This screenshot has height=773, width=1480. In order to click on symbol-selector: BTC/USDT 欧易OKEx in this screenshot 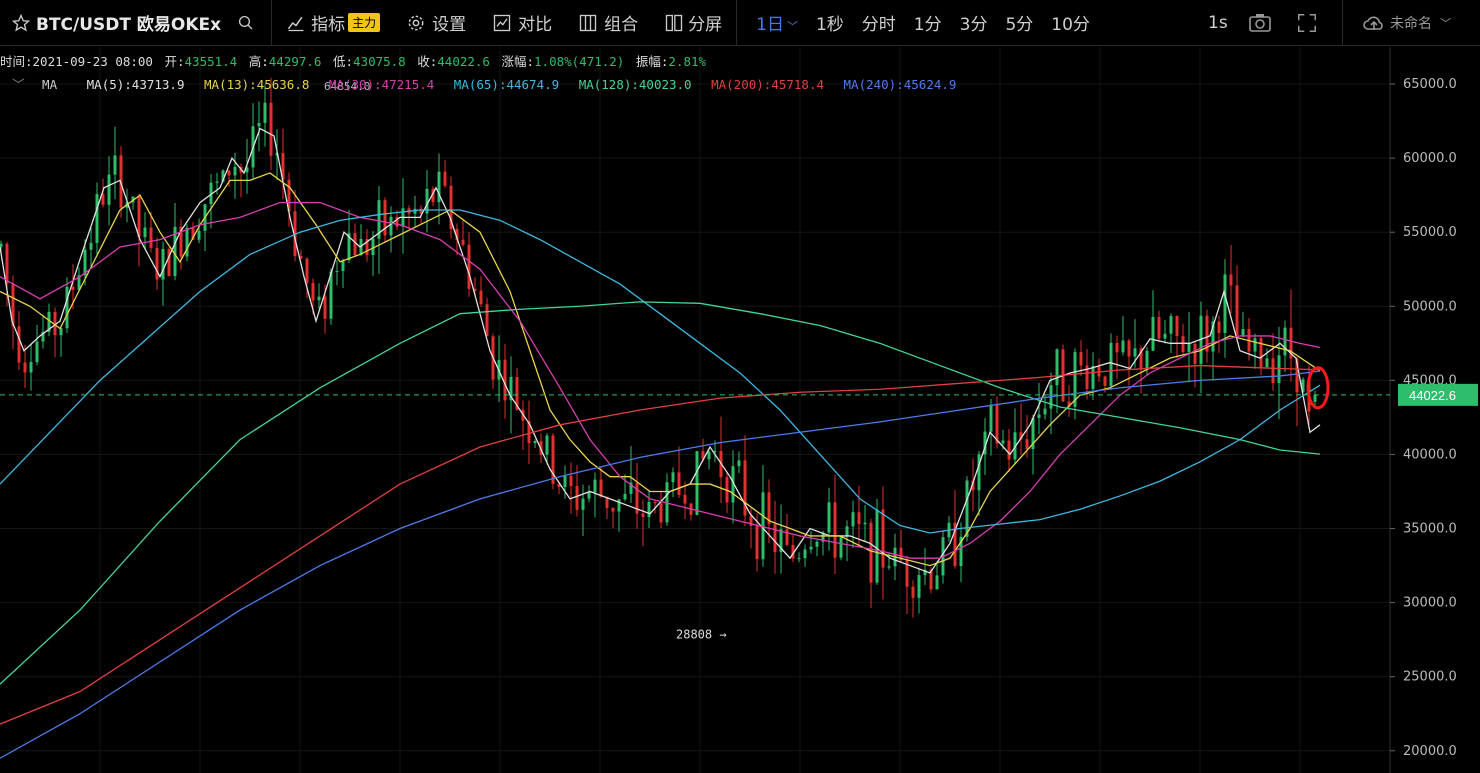, I will do `click(127, 23)`.